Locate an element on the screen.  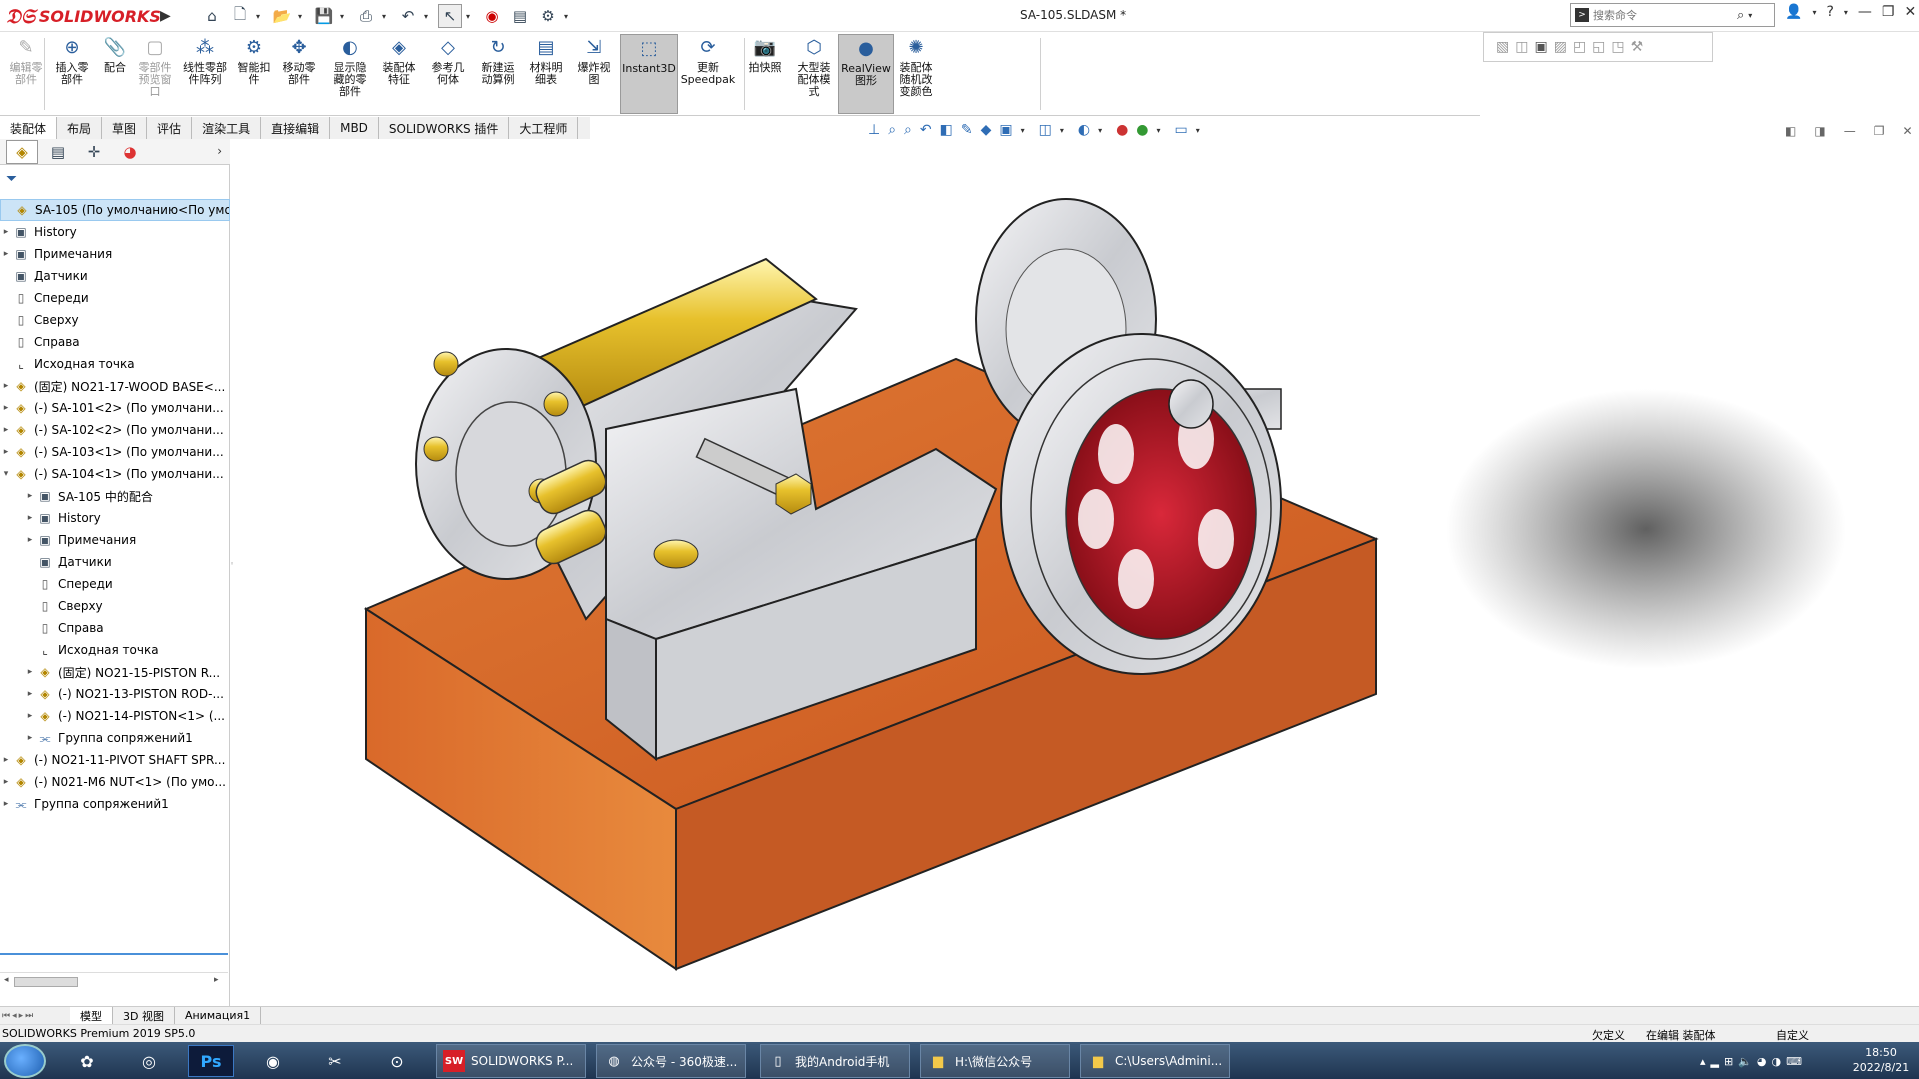
first-tab-icon: ⏮ is located at coordinates (6, 1016).